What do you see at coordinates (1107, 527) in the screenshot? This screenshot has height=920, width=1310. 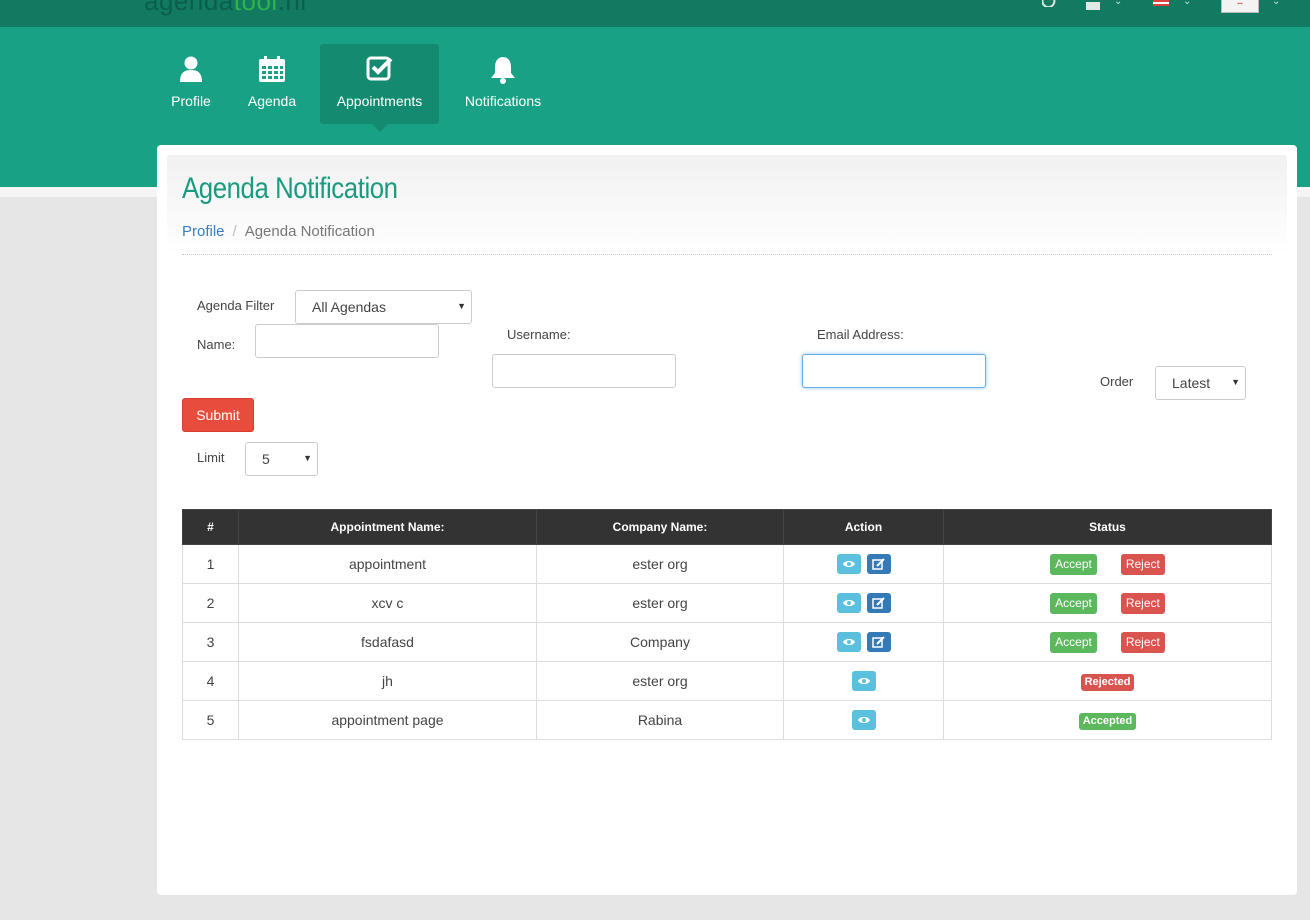 I see `column-header-status: Status` at bounding box center [1107, 527].